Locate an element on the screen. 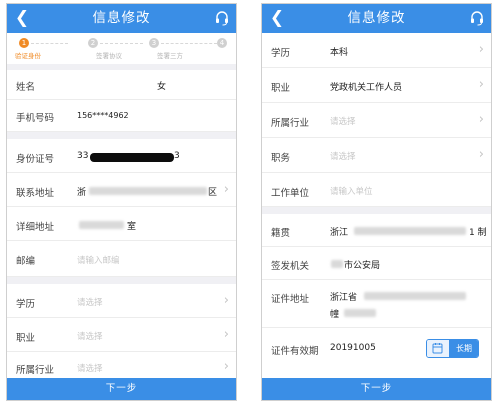  form-row-job: 职业 党政机关工作人员 › is located at coordinates (376, 85).